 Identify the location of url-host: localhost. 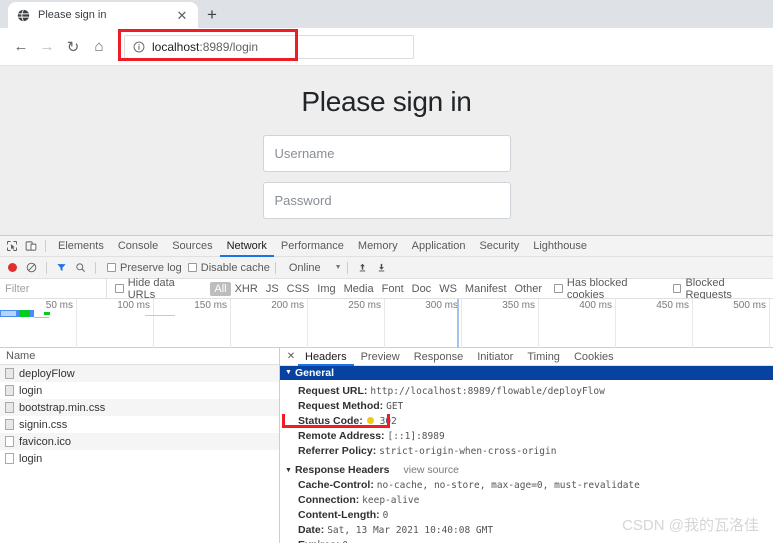
(176, 46).